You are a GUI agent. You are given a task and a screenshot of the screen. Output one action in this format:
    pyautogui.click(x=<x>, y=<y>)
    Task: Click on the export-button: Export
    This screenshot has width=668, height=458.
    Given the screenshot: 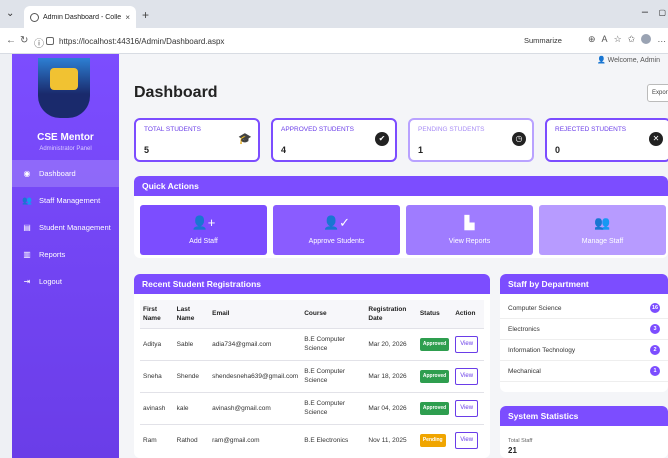 What is the action you would take?
    pyautogui.click(x=657, y=93)
    